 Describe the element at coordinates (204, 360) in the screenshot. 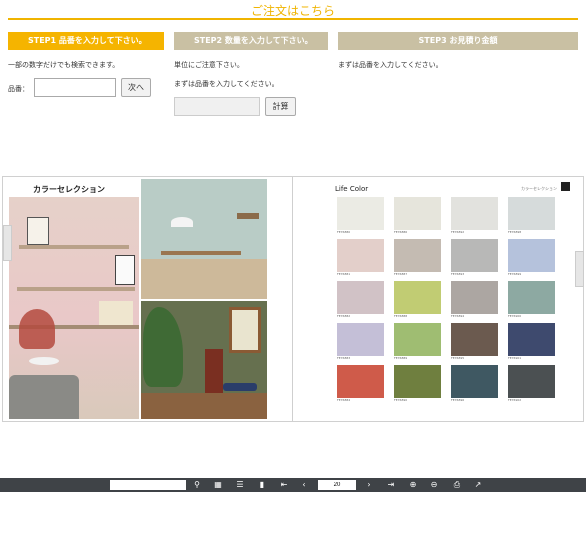

I see `room-photo-green` at that location.